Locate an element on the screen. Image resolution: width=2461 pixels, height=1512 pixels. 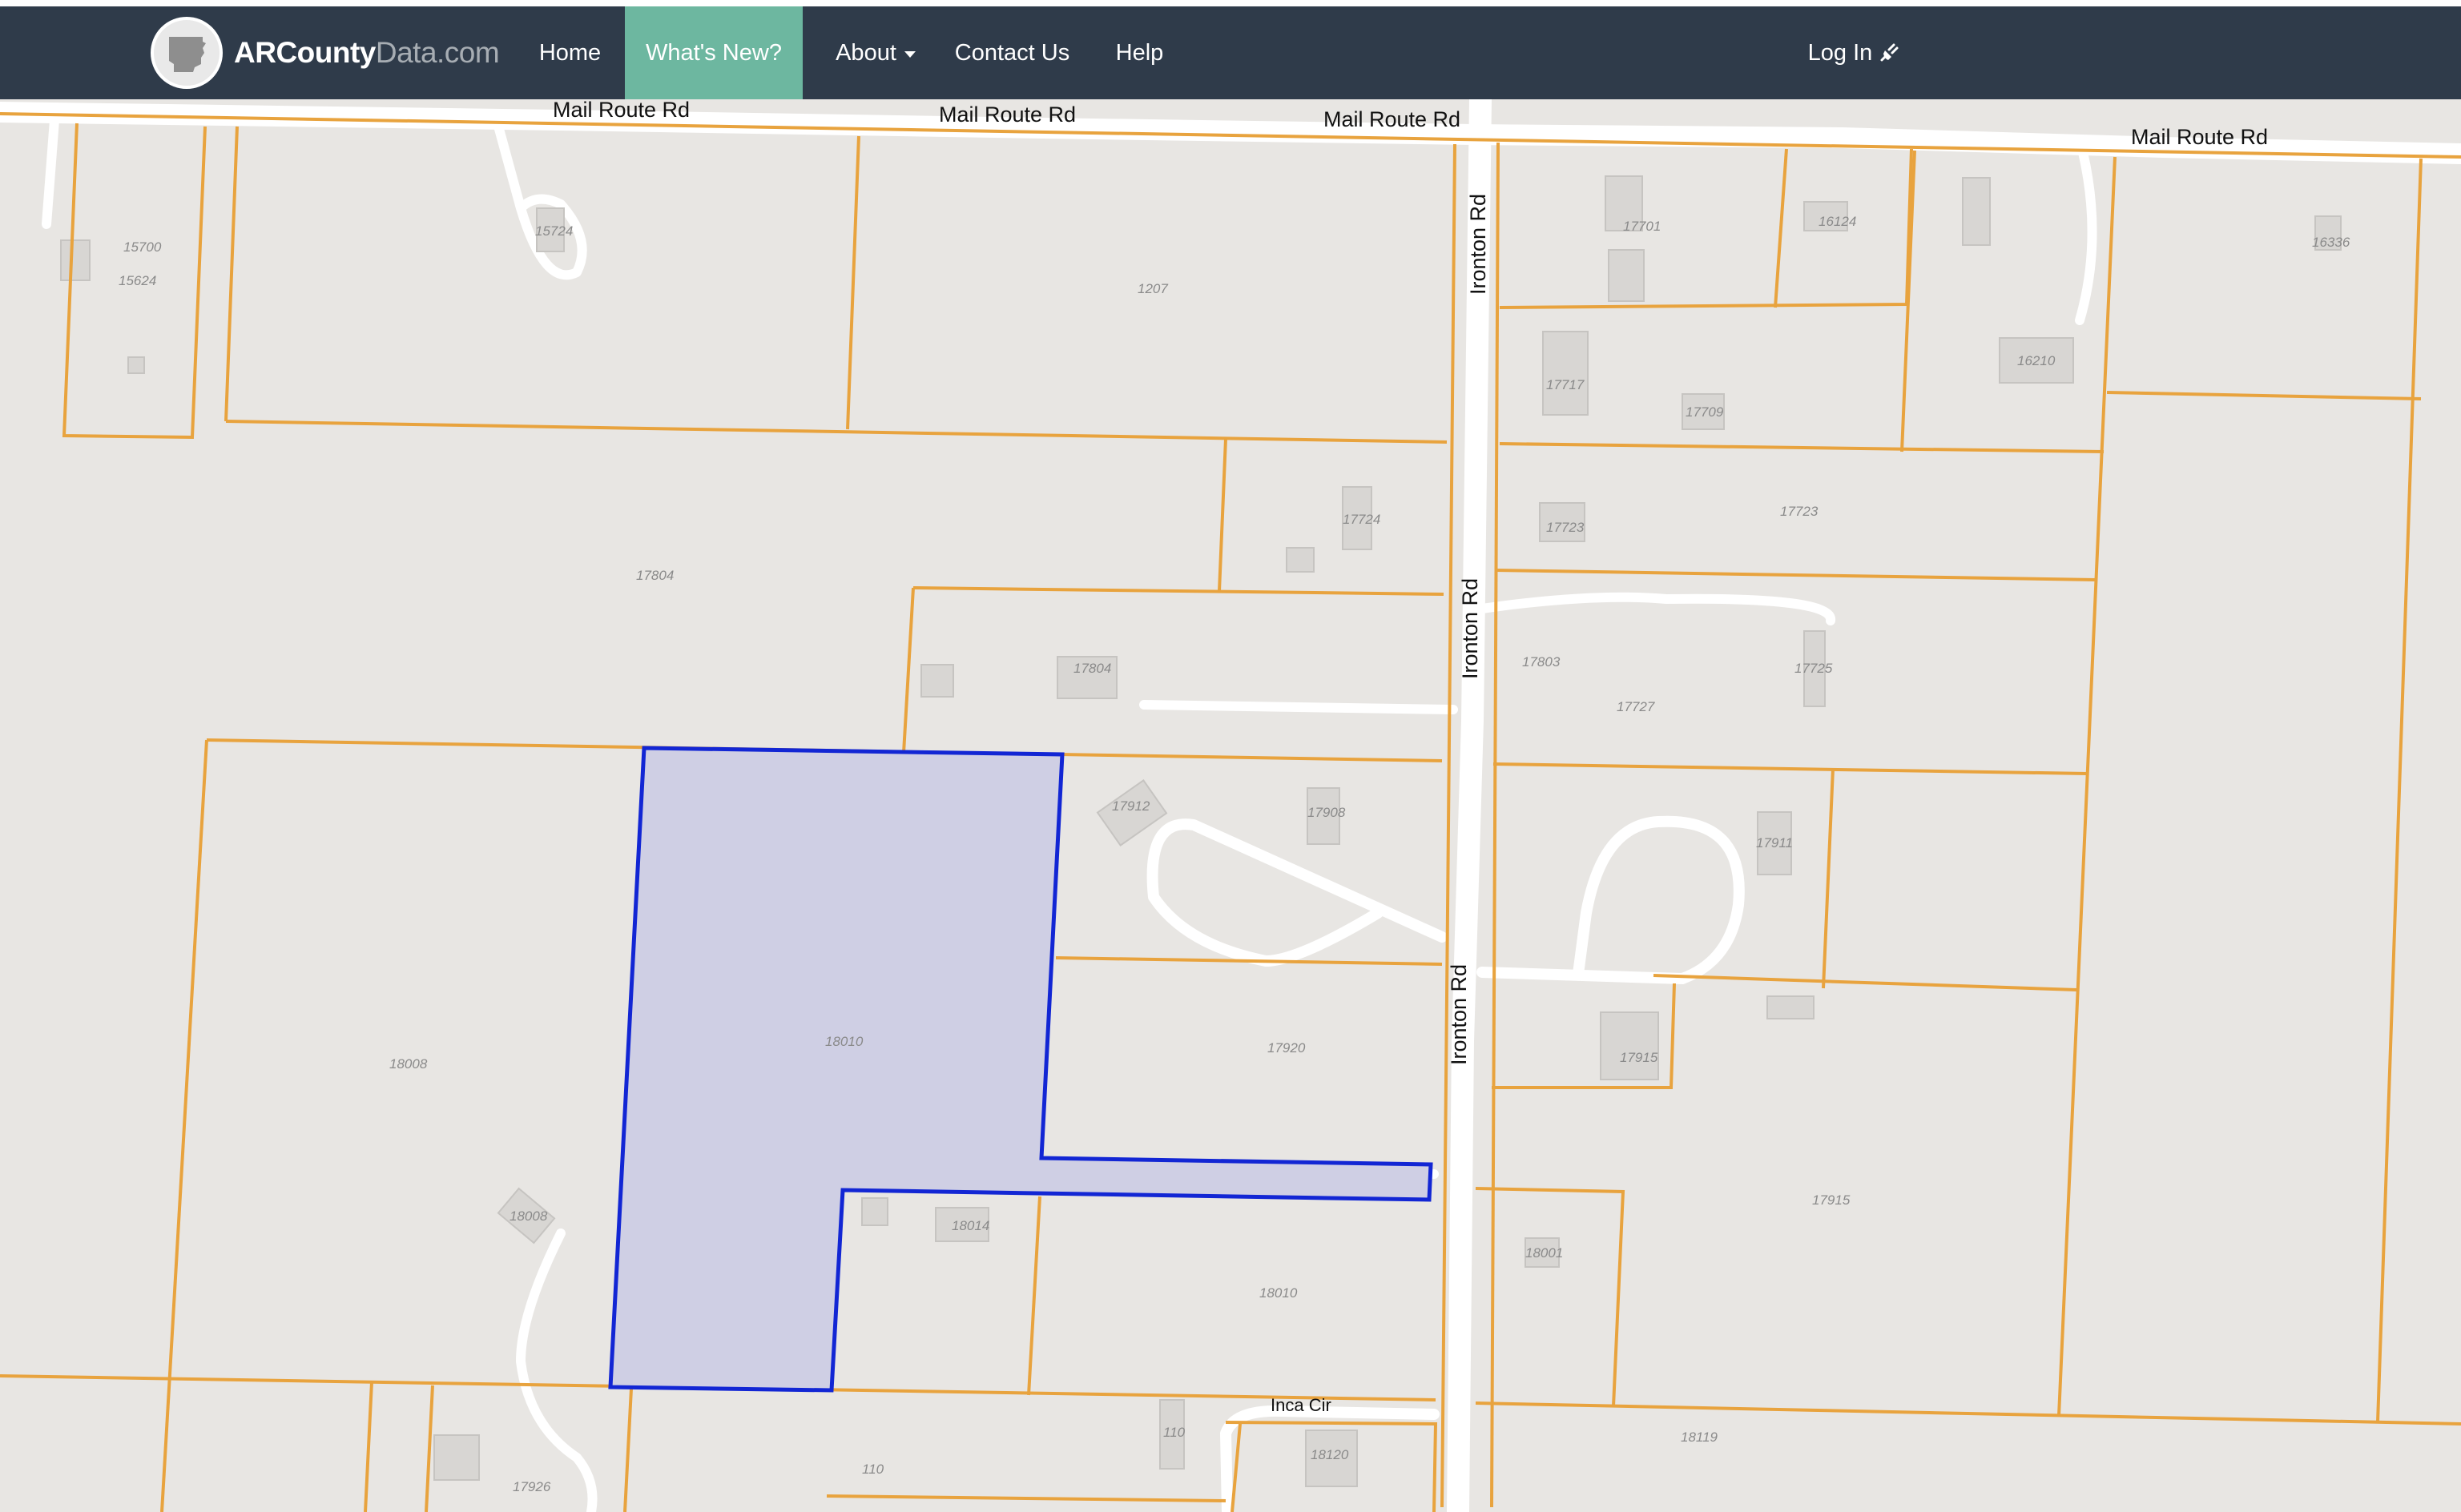
address-label: 17717 is located at coordinates (1565, 384).